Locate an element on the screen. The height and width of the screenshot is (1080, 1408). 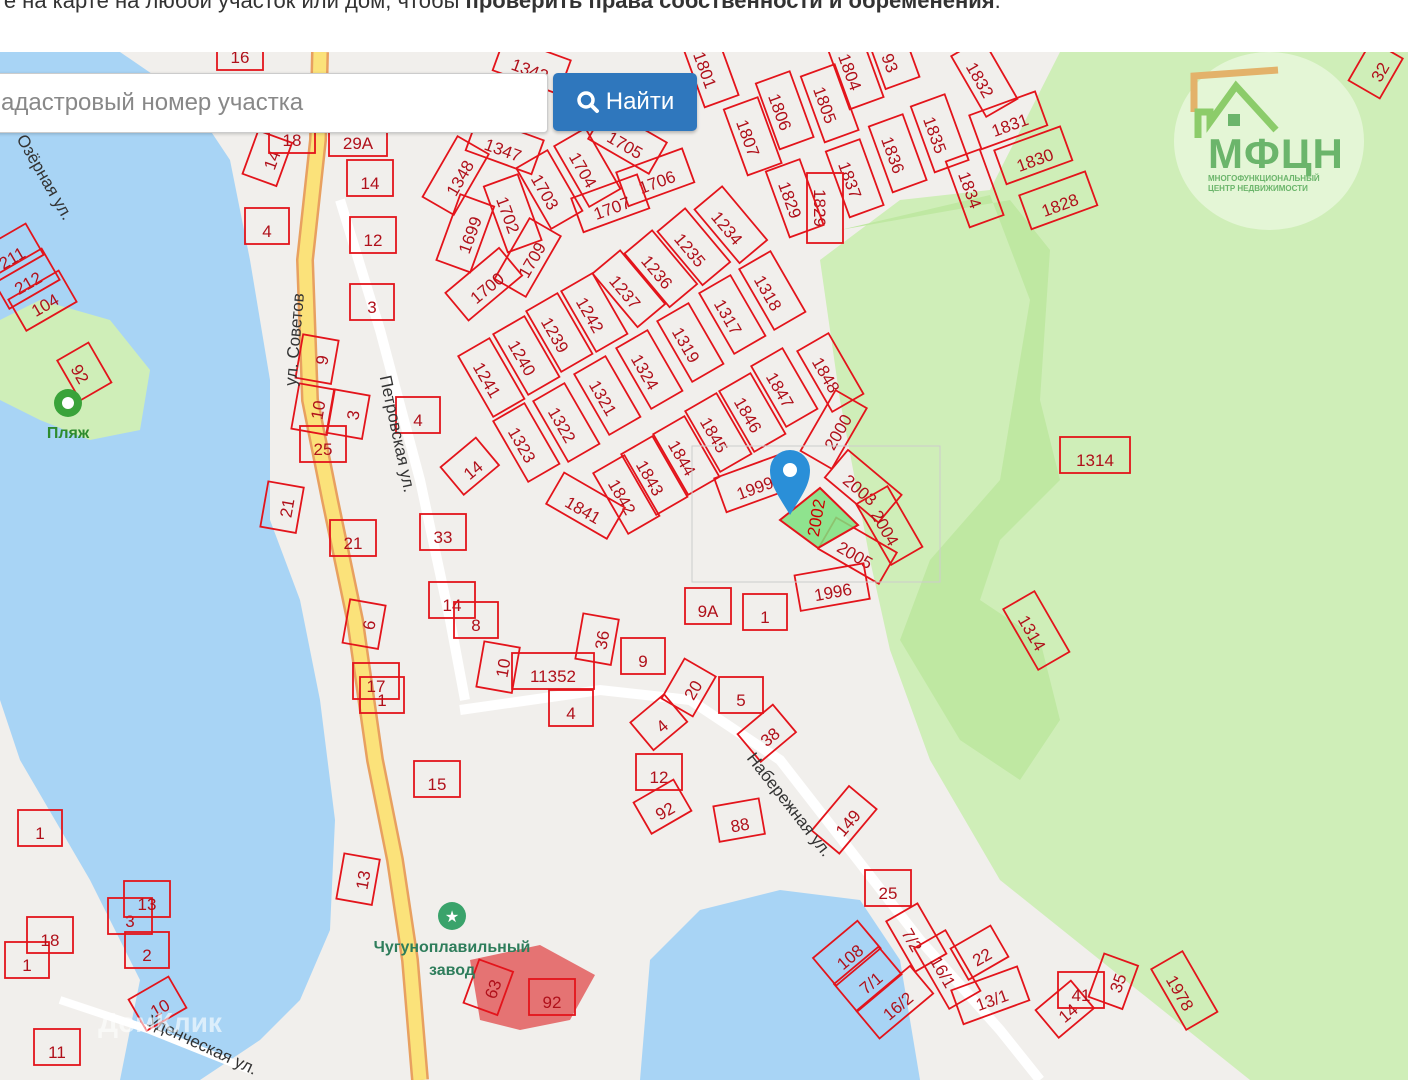
parcel-number: 36 is located at coordinates (602, 640).